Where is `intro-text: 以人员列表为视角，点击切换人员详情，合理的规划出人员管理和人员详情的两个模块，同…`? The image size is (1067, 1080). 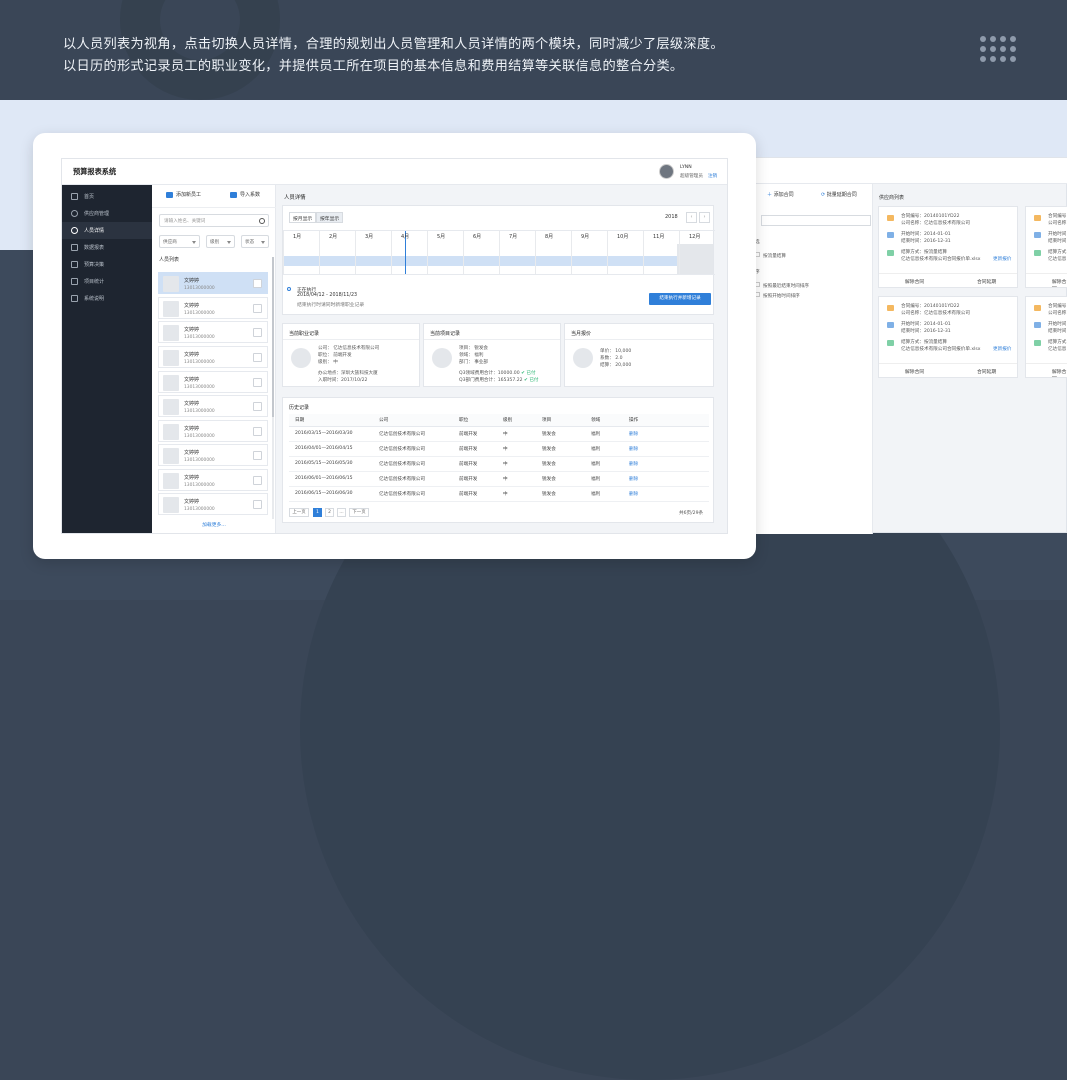
intro-text: 以人员列表为视角，点击切换人员详情，合理的规划出人员管理和人员详情的两个模块，同… is located at coordinates (393, 56).